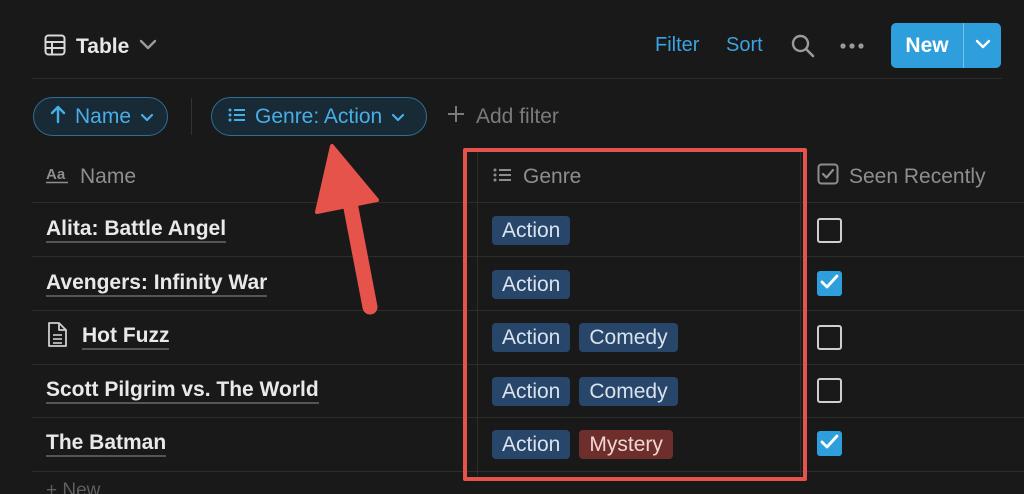 This screenshot has height=494, width=1024. What do you see at coordinates (126, 337) in the screenshot?
I see `row-title-text: Hot Fuzz` at bounding box center [126, 337].